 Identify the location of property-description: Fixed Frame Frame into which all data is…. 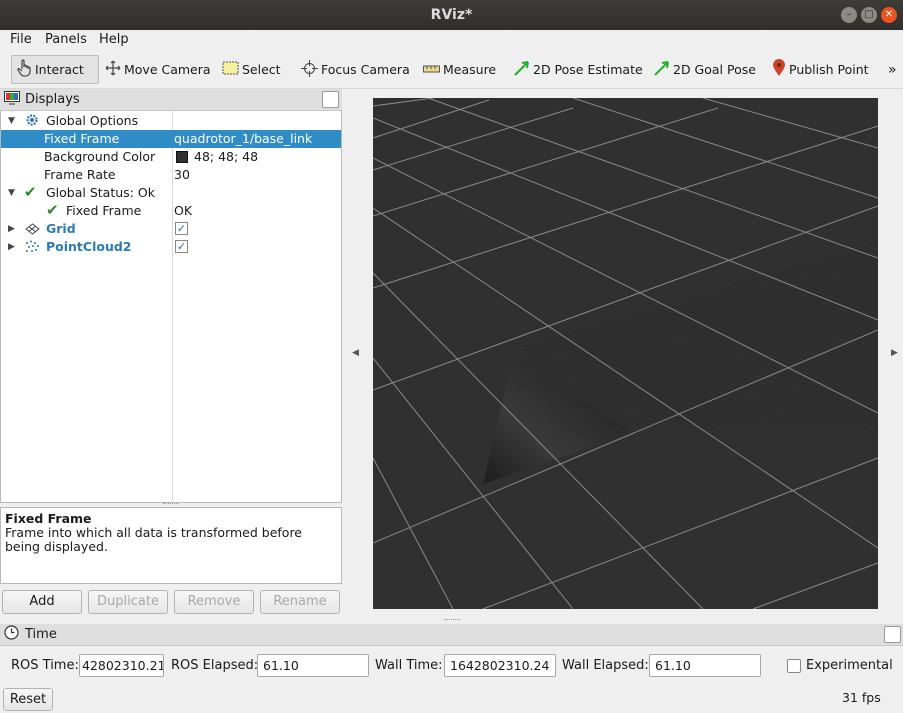
(171, 545).